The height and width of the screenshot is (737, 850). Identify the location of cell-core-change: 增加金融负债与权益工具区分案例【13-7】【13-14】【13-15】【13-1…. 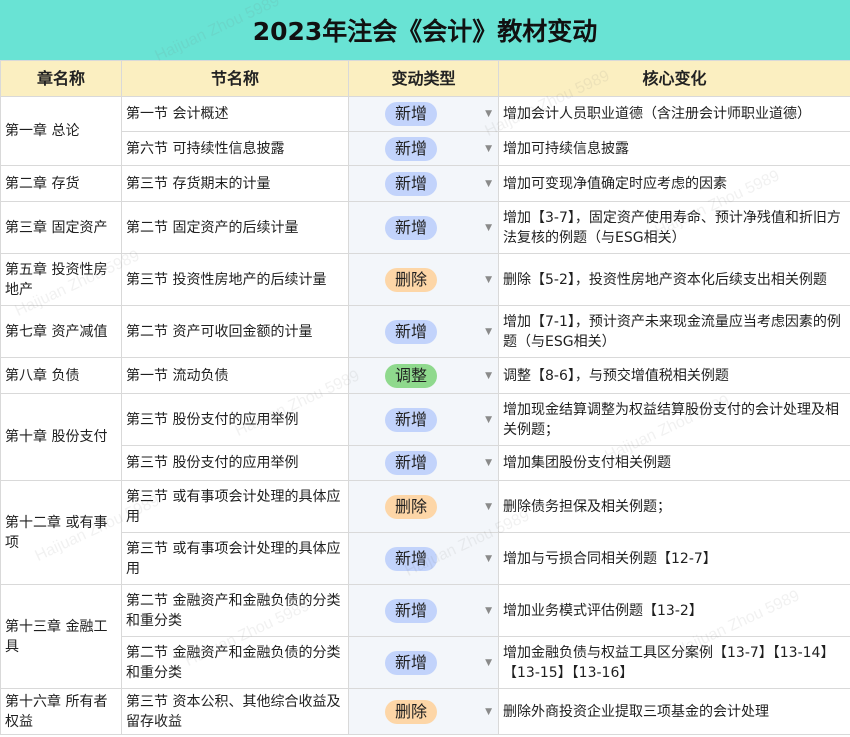
(674, 662).